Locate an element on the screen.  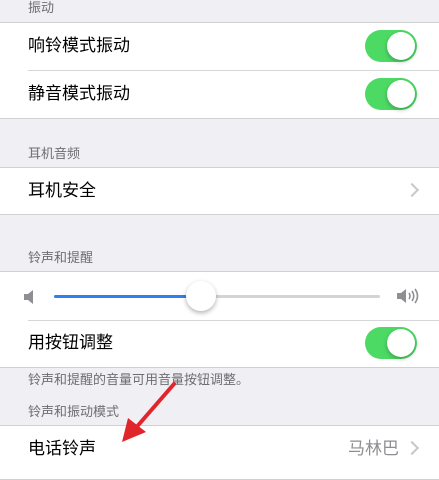
silent-vibrate-toggle is located at coordinates (391, 94).